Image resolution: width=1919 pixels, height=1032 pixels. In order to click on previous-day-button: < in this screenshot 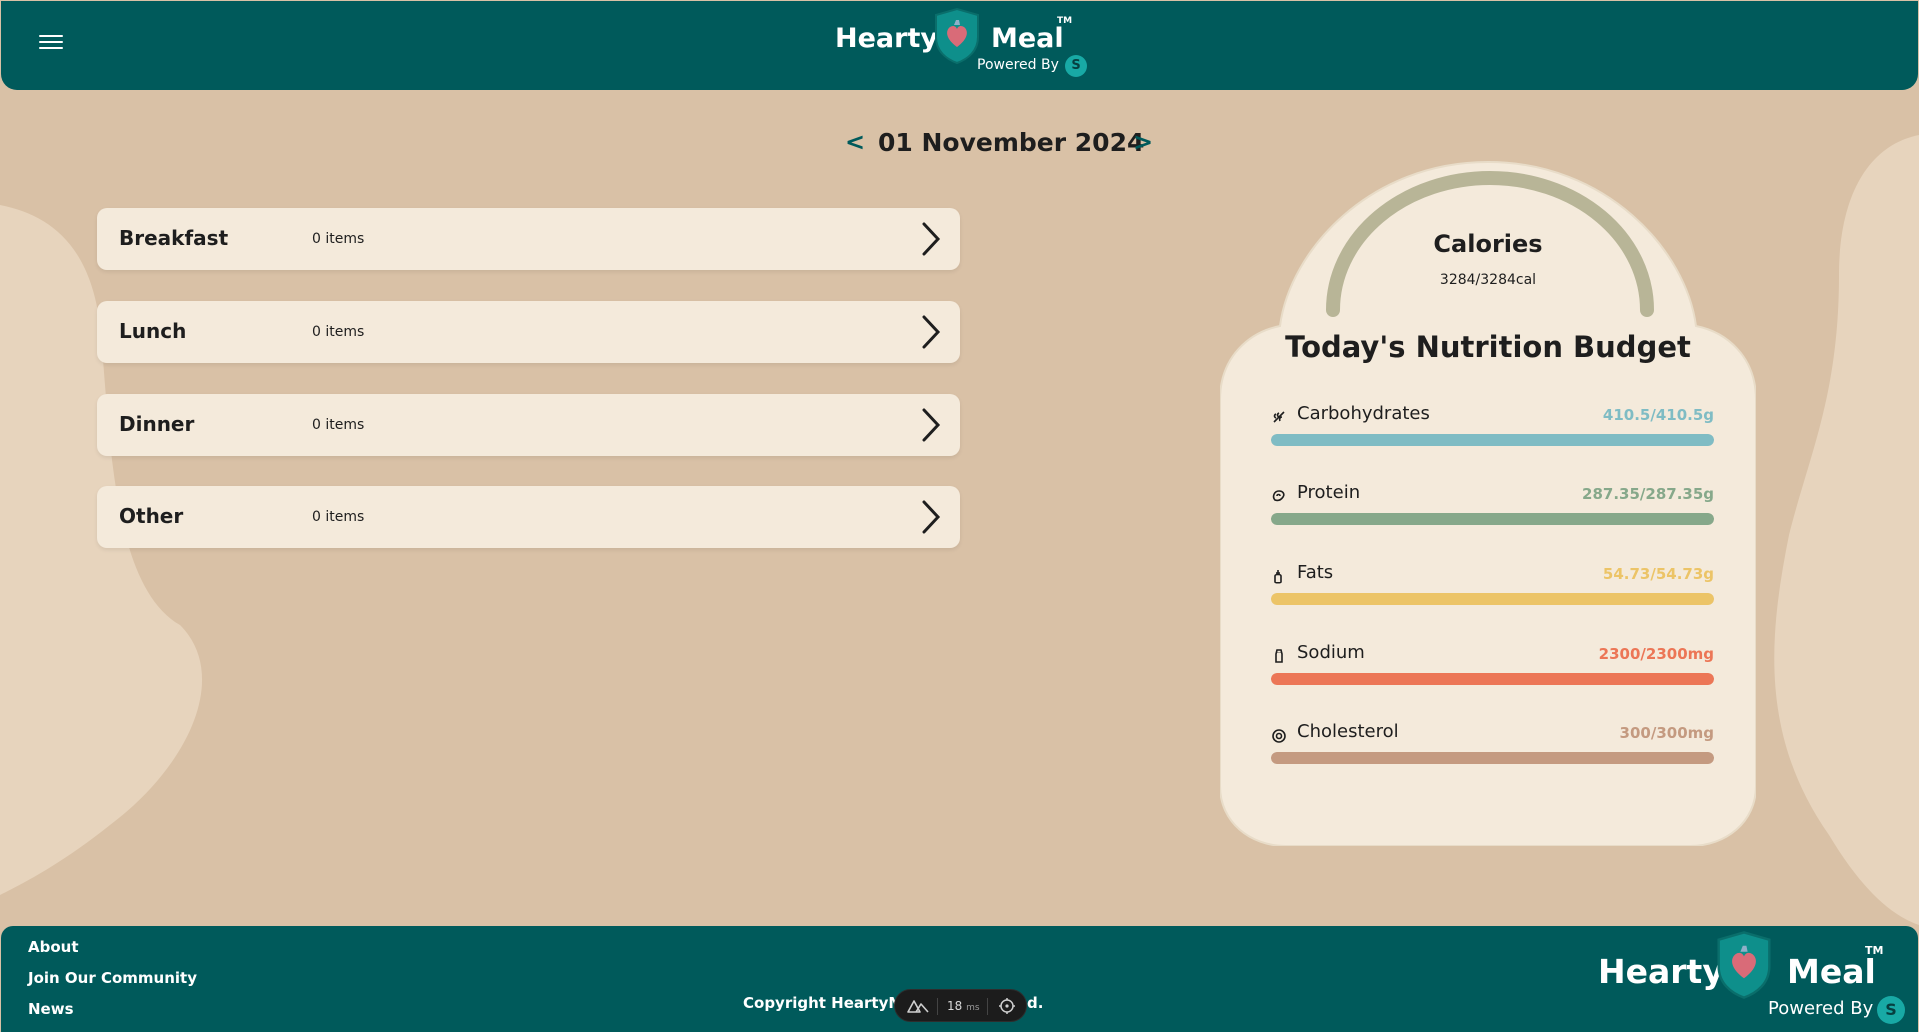, I will do `click(855, 142)`.